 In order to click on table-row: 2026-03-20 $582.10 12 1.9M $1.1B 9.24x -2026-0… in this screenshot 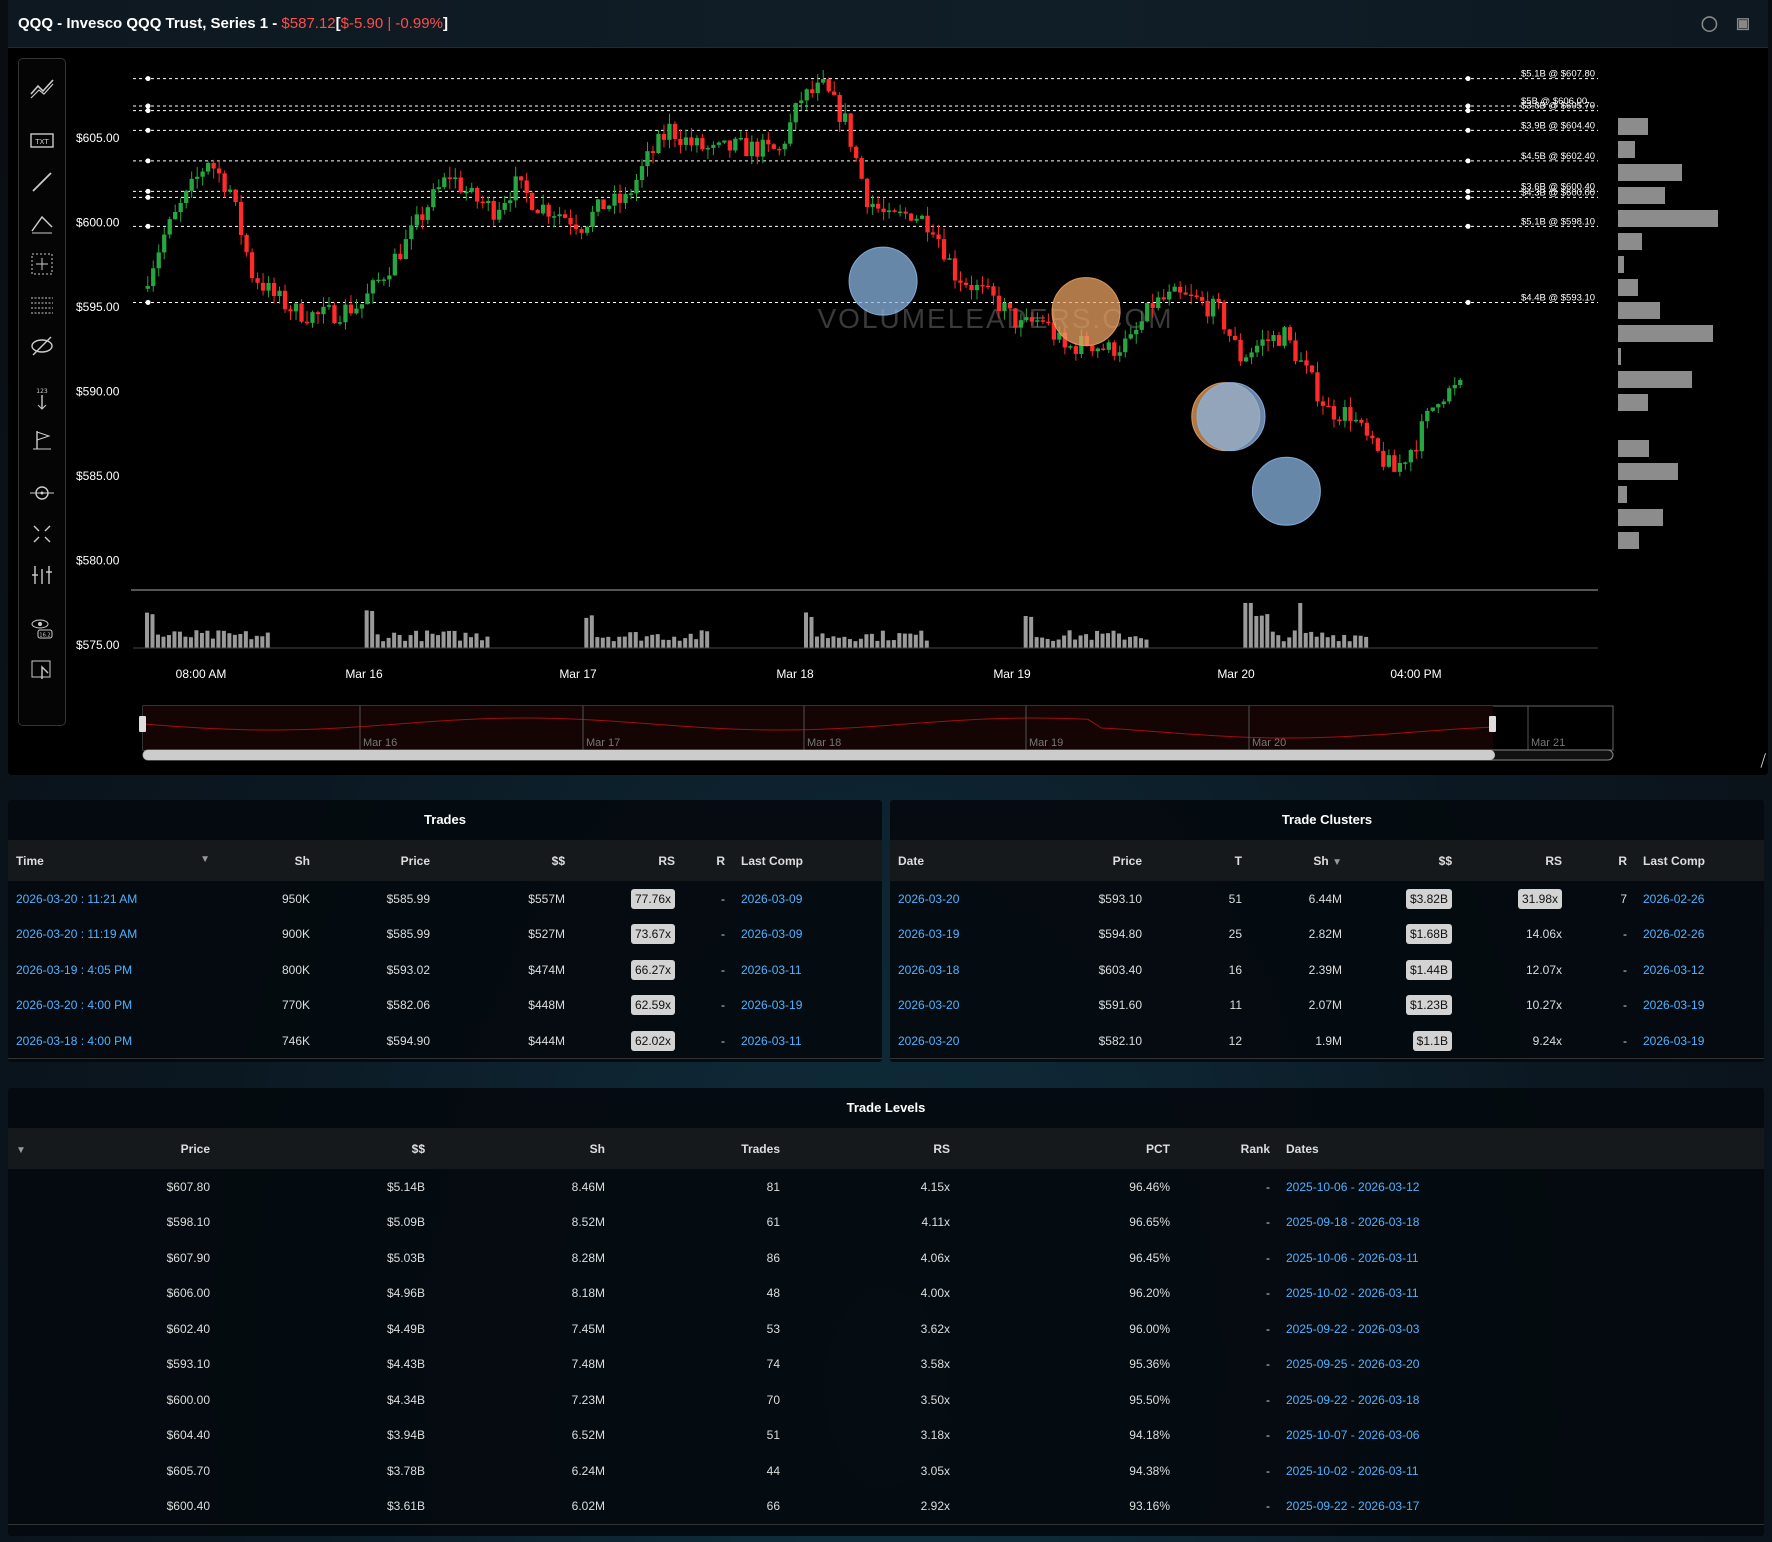, I will do `click(1327, 1041)`.